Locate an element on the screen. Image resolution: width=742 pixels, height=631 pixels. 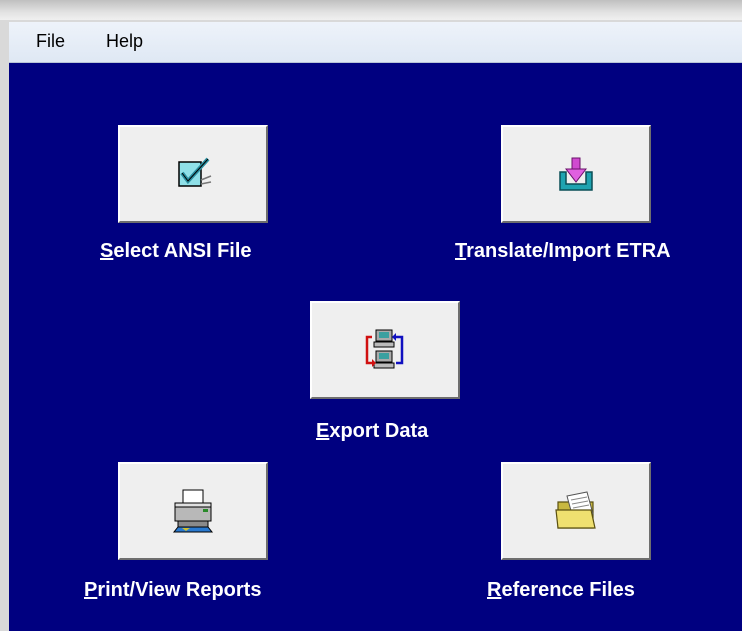
title-bar is located at coordinates (371, 10).